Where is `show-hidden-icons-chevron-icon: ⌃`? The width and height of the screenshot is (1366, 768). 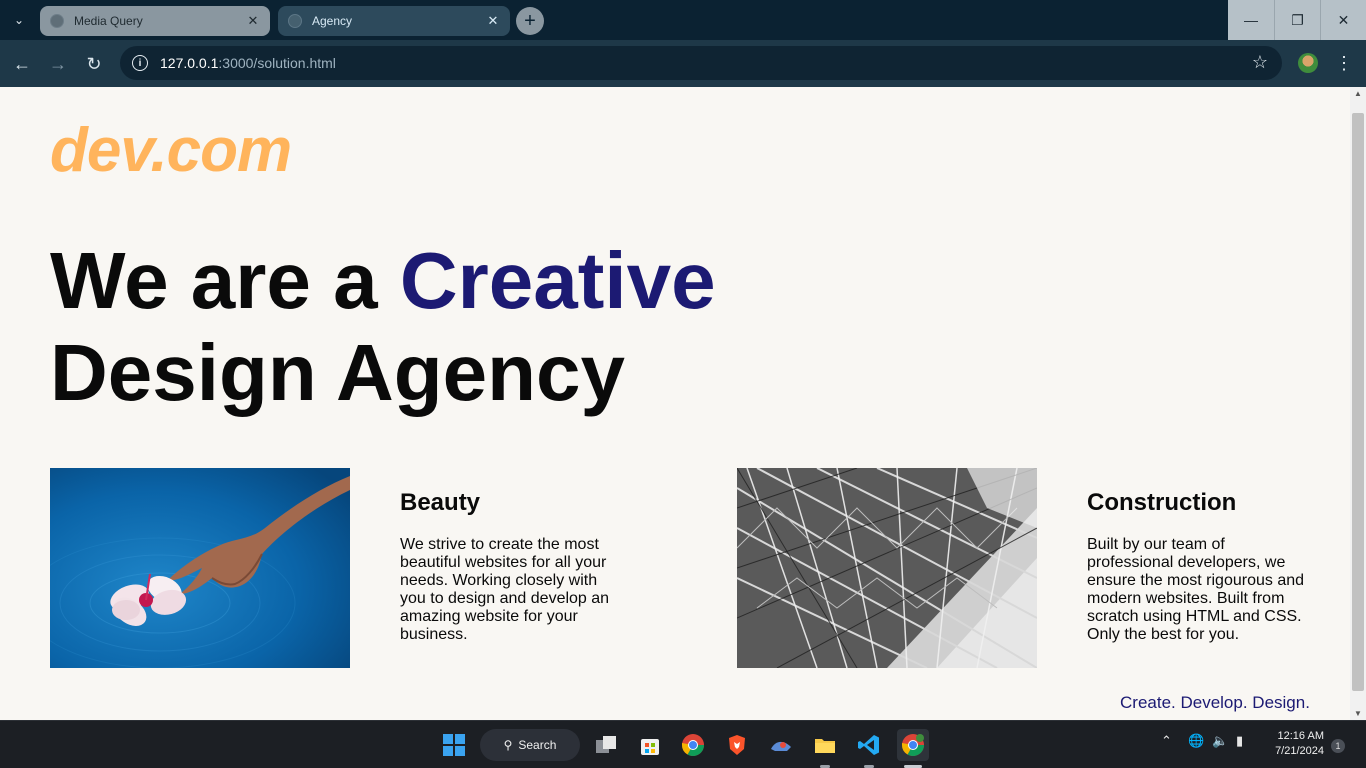
show-hidden-icons-chevron-icon: ⌃ is located at coordinates (1166, 741).